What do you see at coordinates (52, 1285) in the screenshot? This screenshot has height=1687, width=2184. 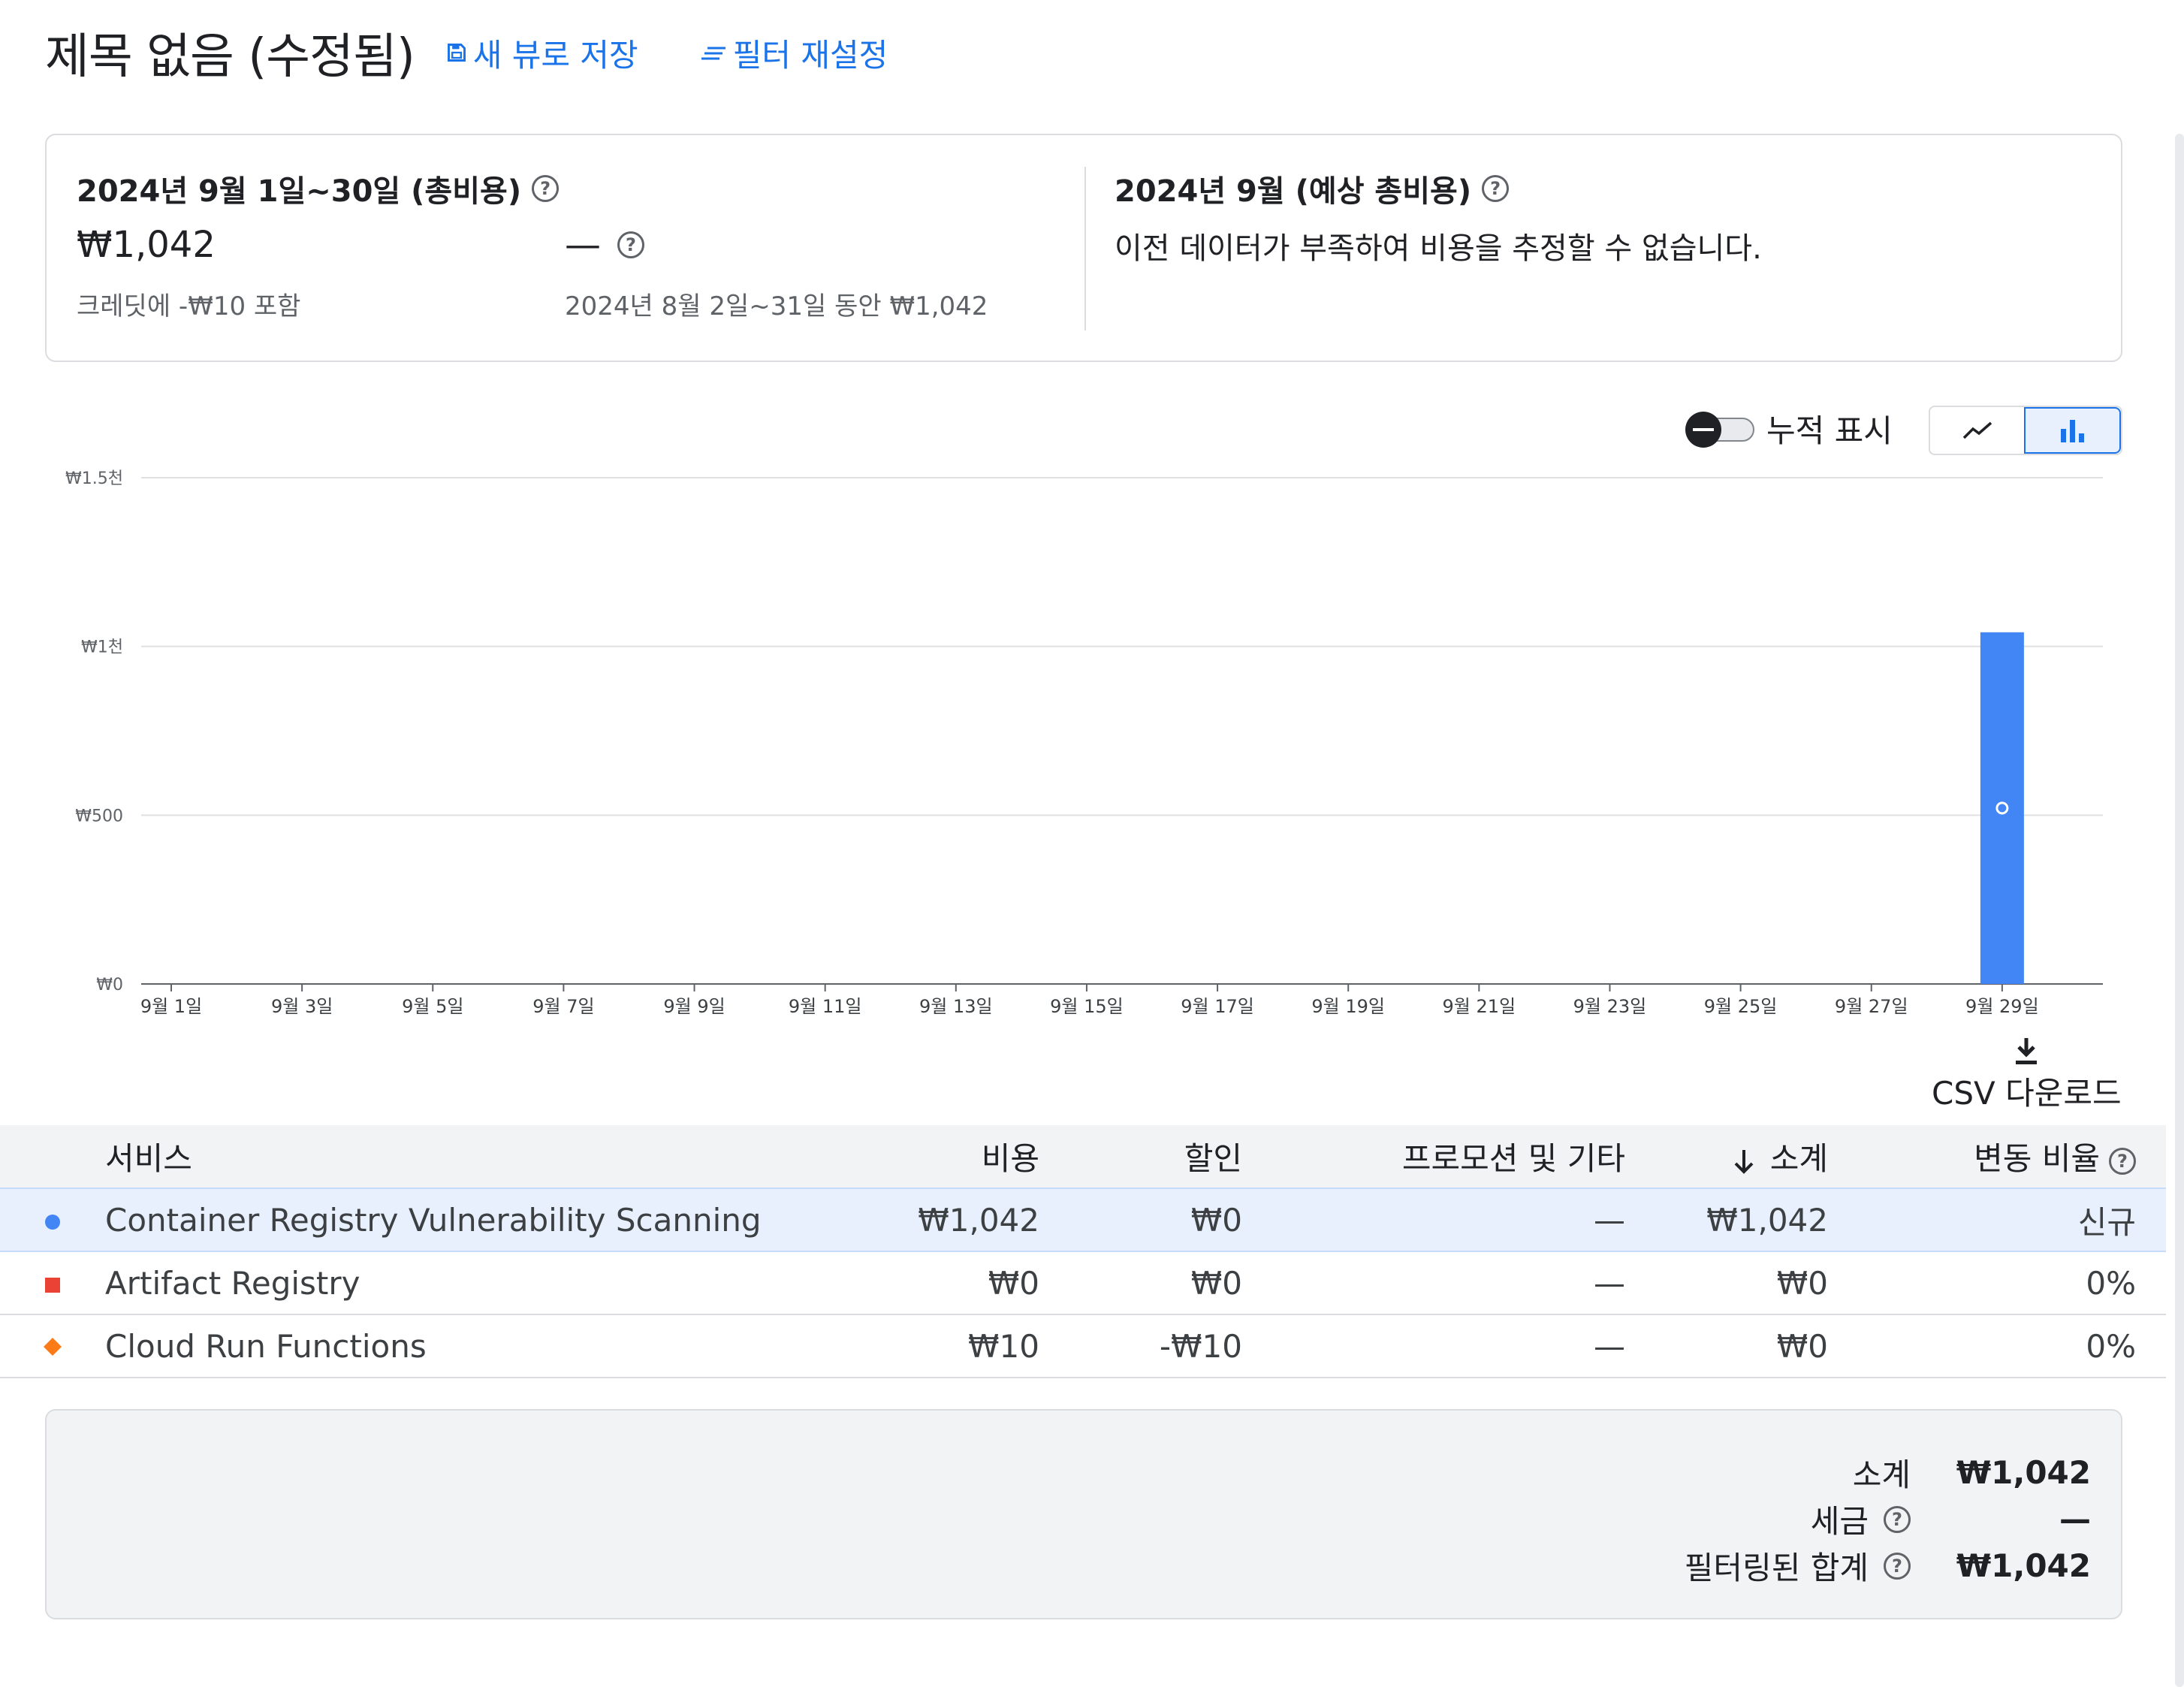 I see `square-marker-icon` at bounding box center [52, 1285].